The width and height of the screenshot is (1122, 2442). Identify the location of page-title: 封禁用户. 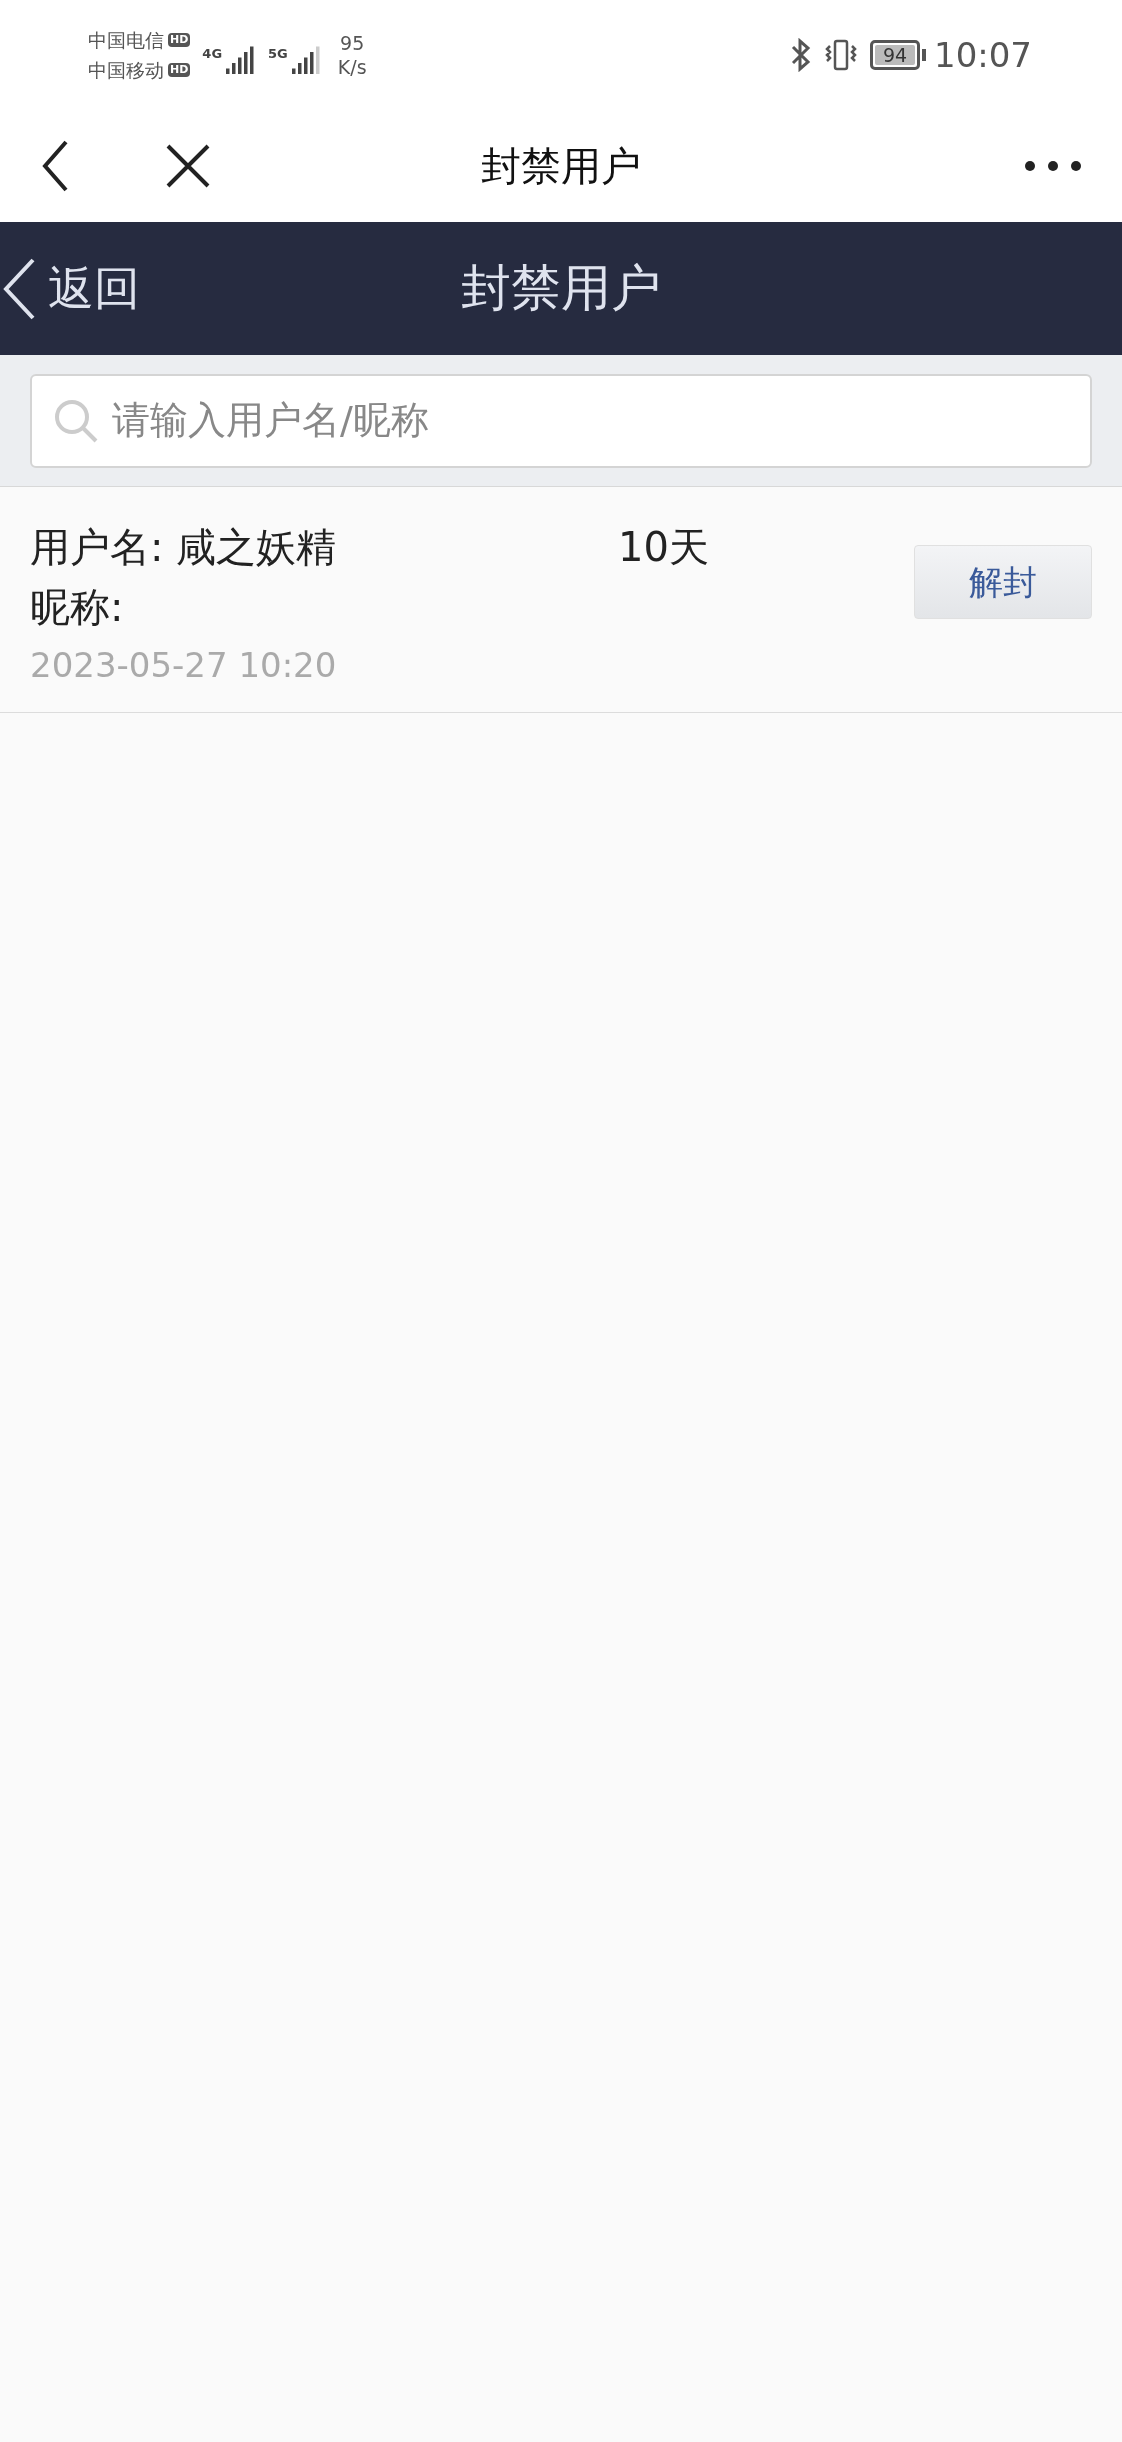
(561, 166).